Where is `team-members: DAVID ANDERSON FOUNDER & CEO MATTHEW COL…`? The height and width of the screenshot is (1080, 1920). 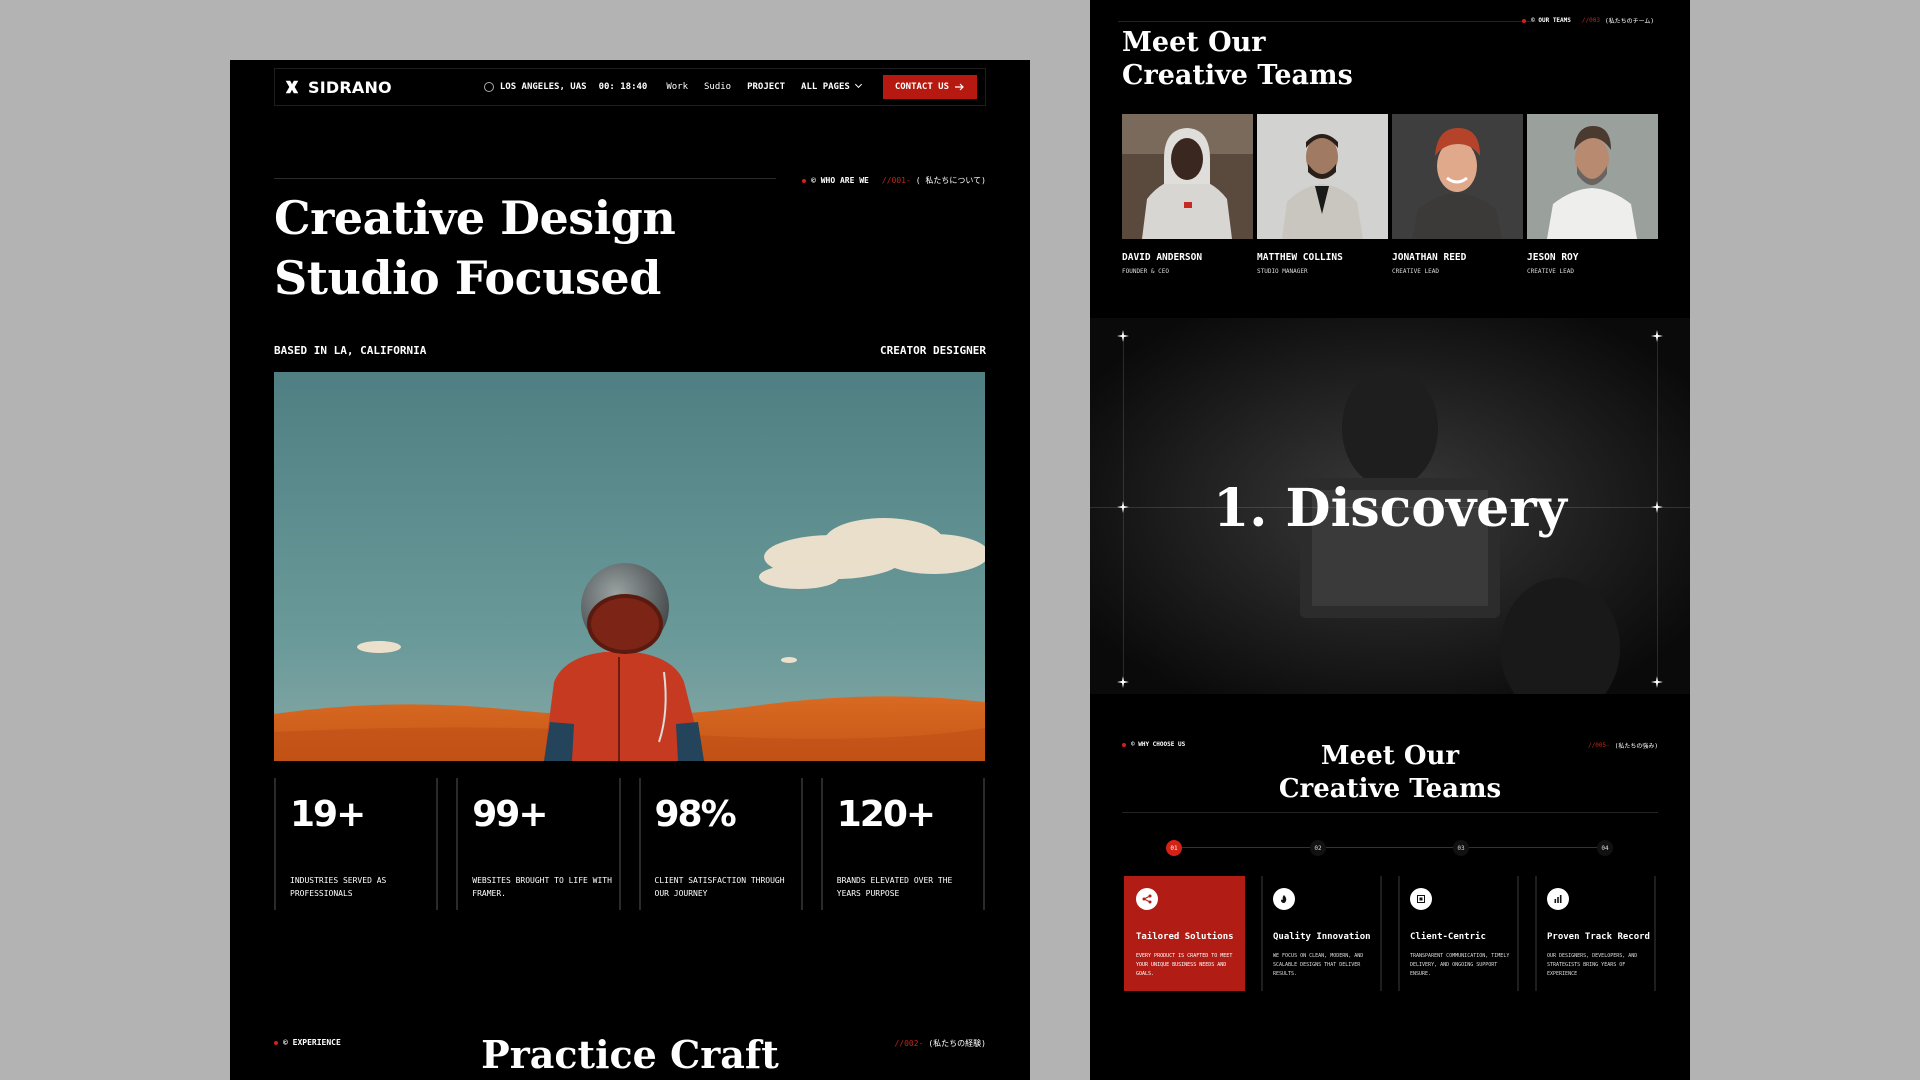 team-members: DAVID ANDERSON FOUNDER & CEO MATTHEW COL… is located at coordinates (1390, 194).